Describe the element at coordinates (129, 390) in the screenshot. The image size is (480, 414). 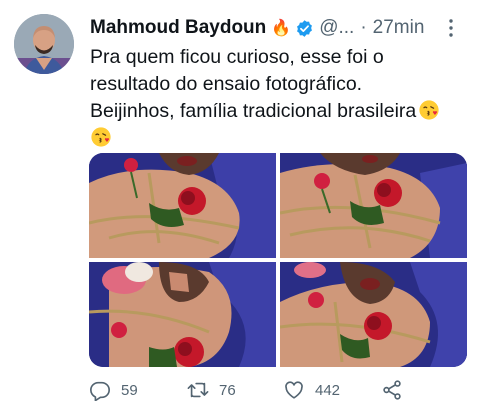
I see `reply-count: 59` at that location.